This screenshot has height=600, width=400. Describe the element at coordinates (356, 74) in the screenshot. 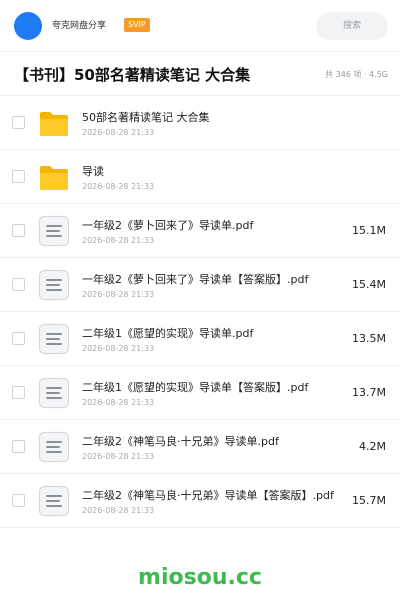

I see `folder-meta: 共 346 项 · 4.5G` at that location.